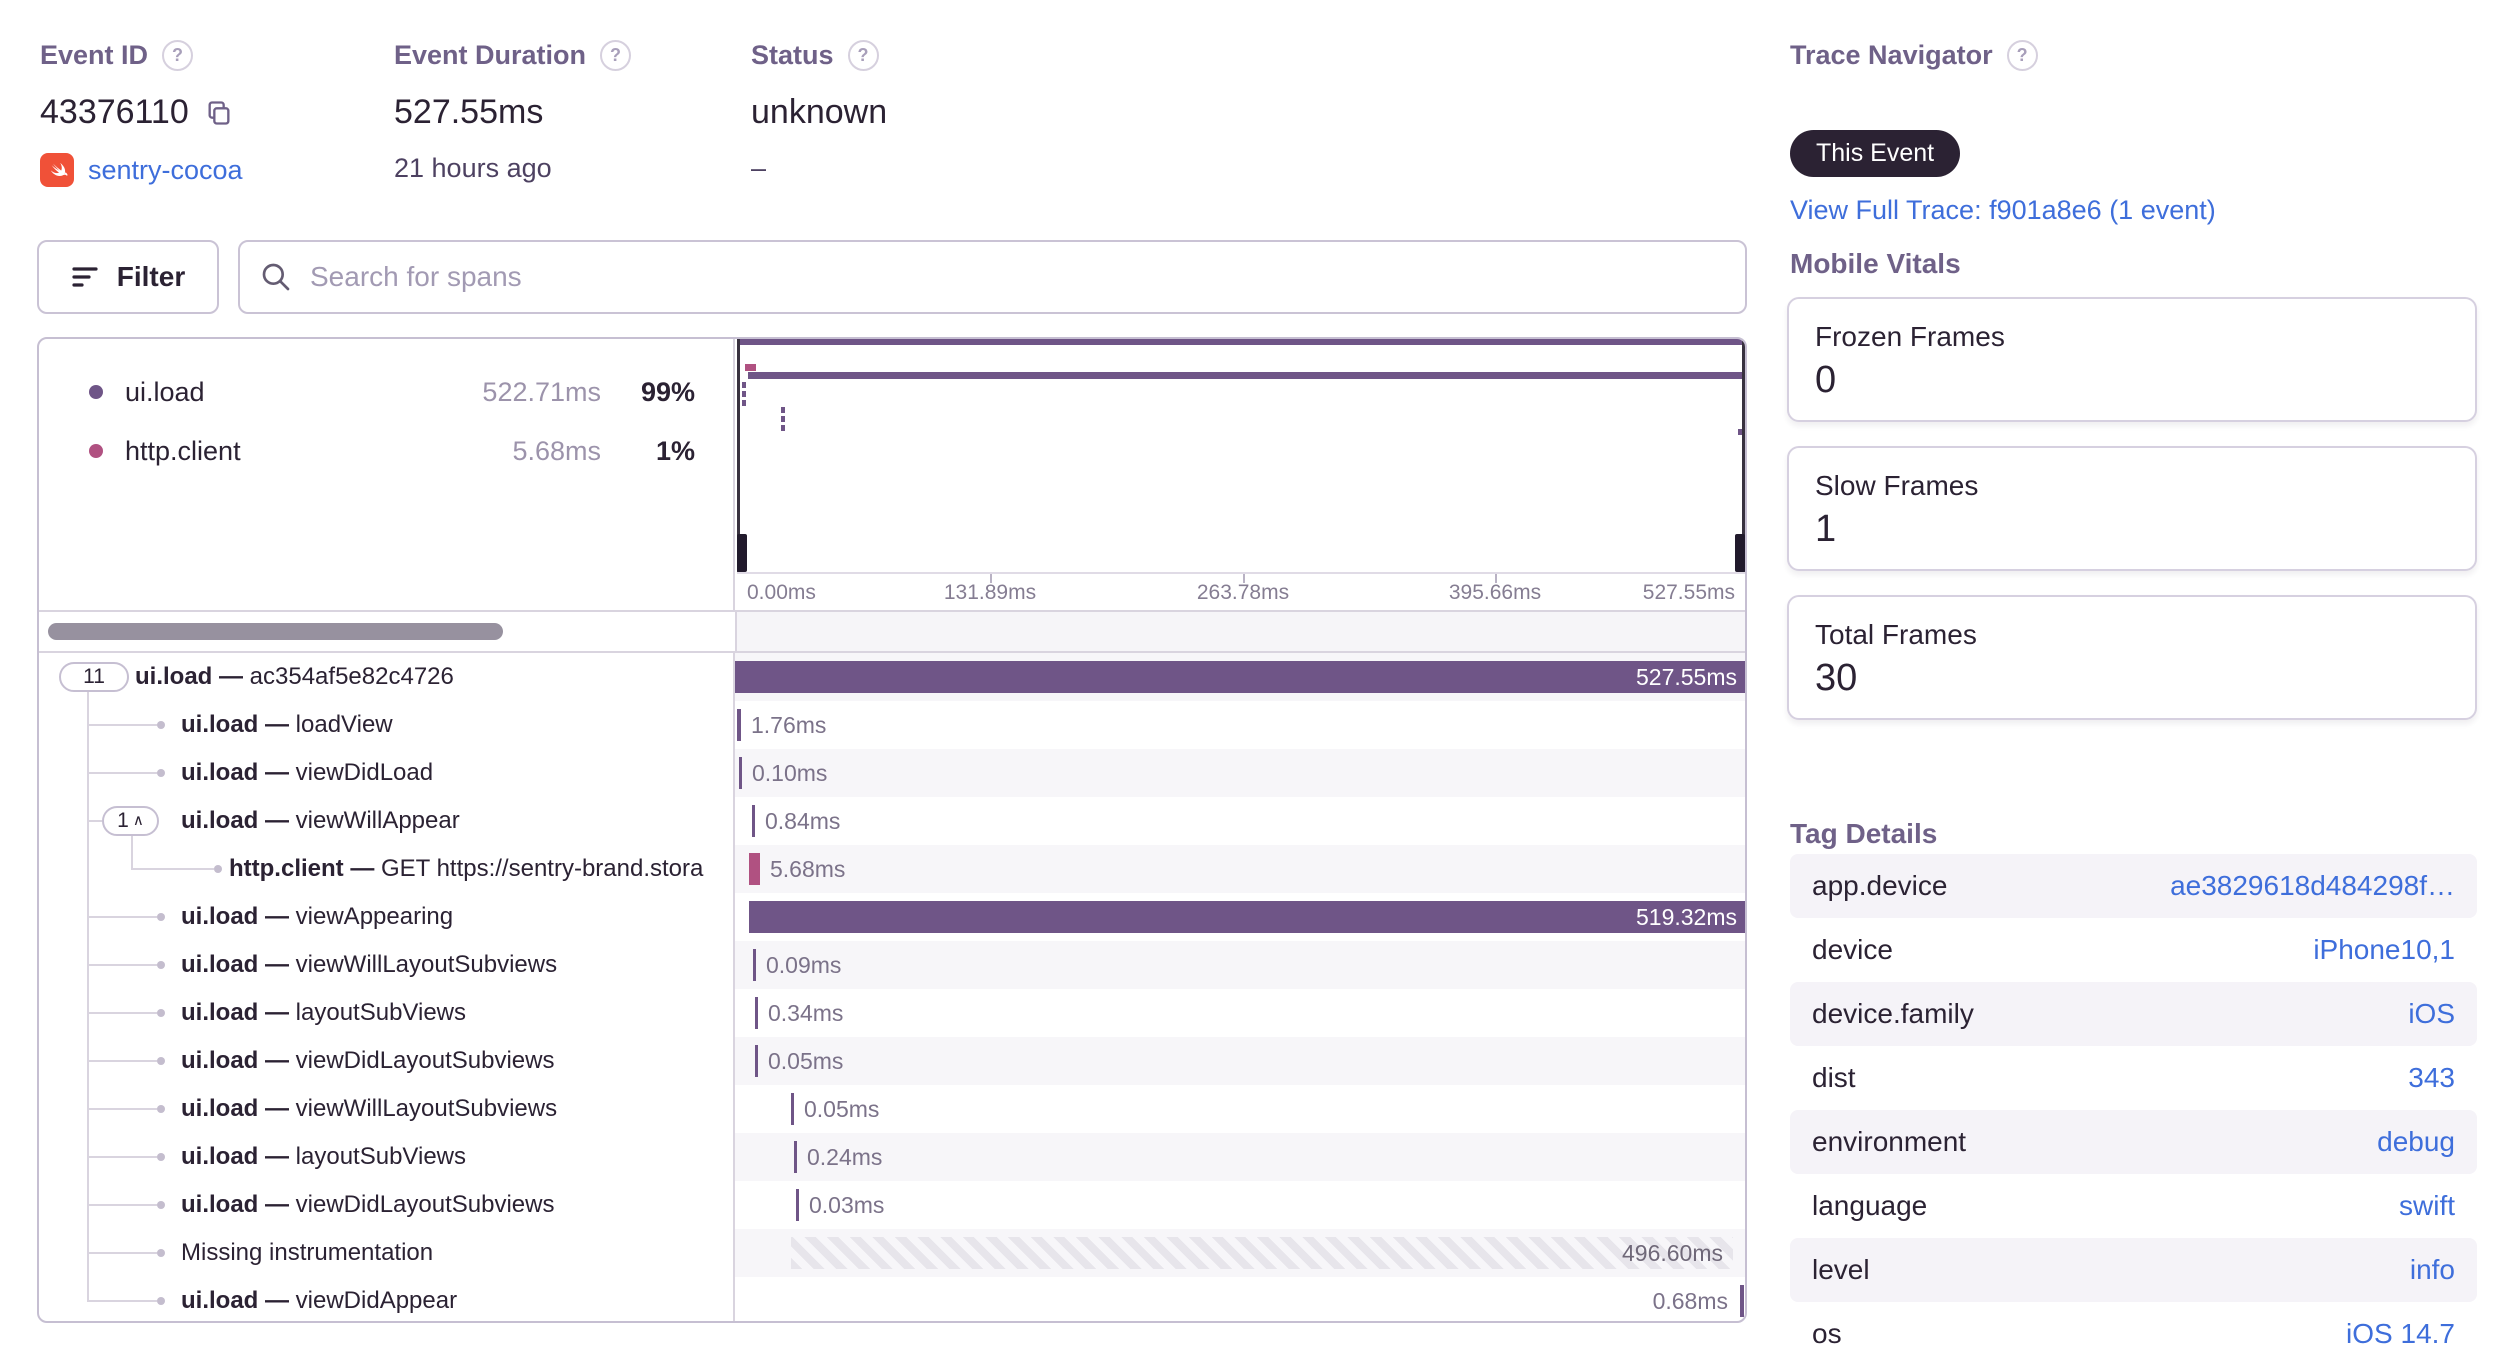 This screenshot has height=1366, width=2494. Describe the element at coordinates (165, 170) in the screenshot. I see `project-link: sentry-cocoa` at that location.